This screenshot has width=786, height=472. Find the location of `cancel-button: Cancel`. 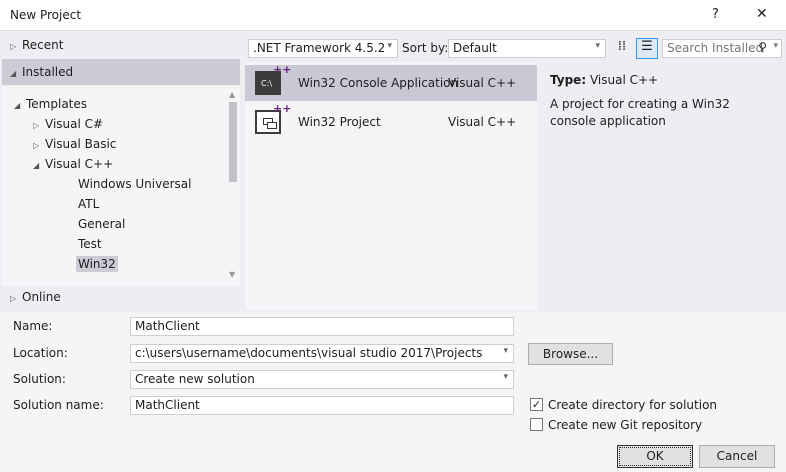

cancel-button: Cancel is located at coordinates (737, 456).